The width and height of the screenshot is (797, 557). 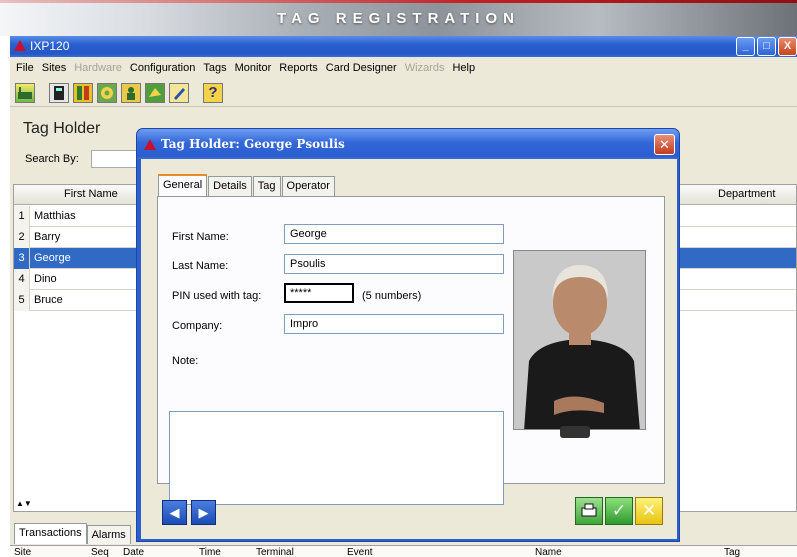 What do you see at coordinates (48, 300) in the screenshot?
I see `row-first-name: Bruce` at bounding box center [48, 300].